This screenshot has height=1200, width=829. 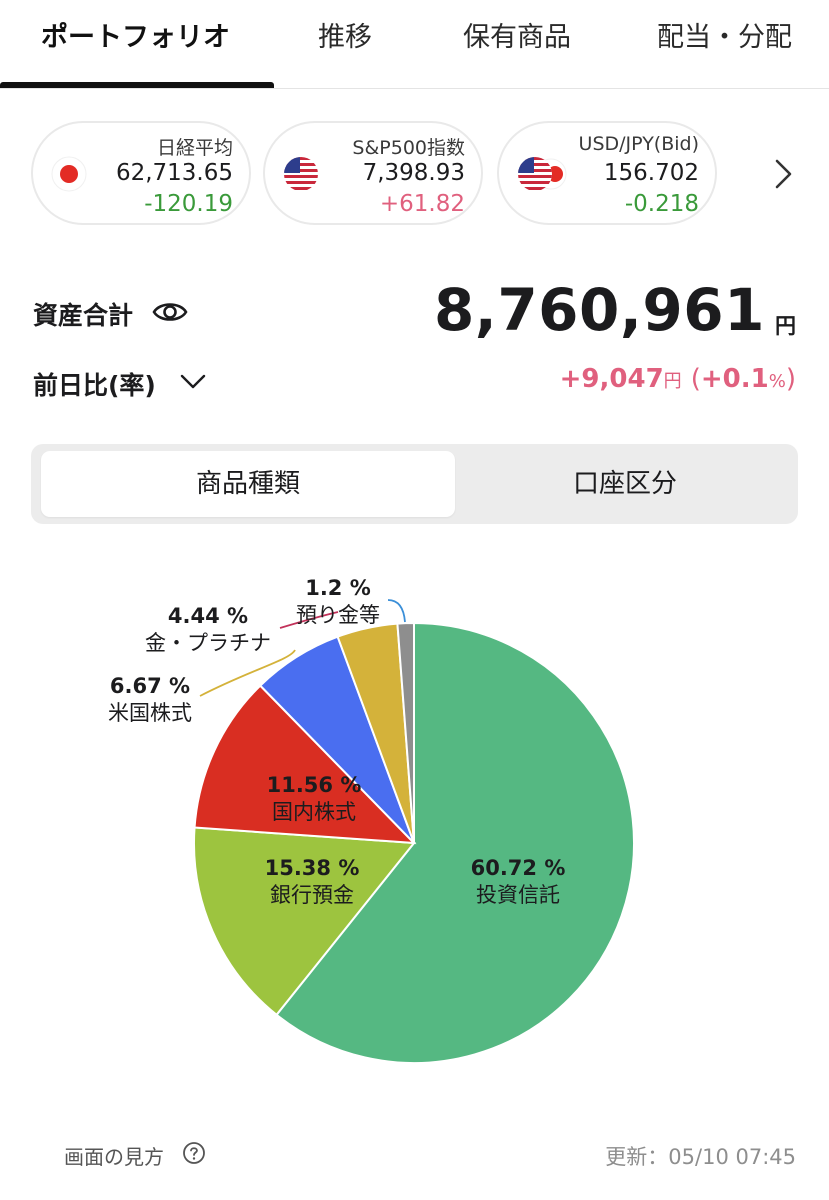 I want to click on paren-close: ), so click(x=790, y=379).